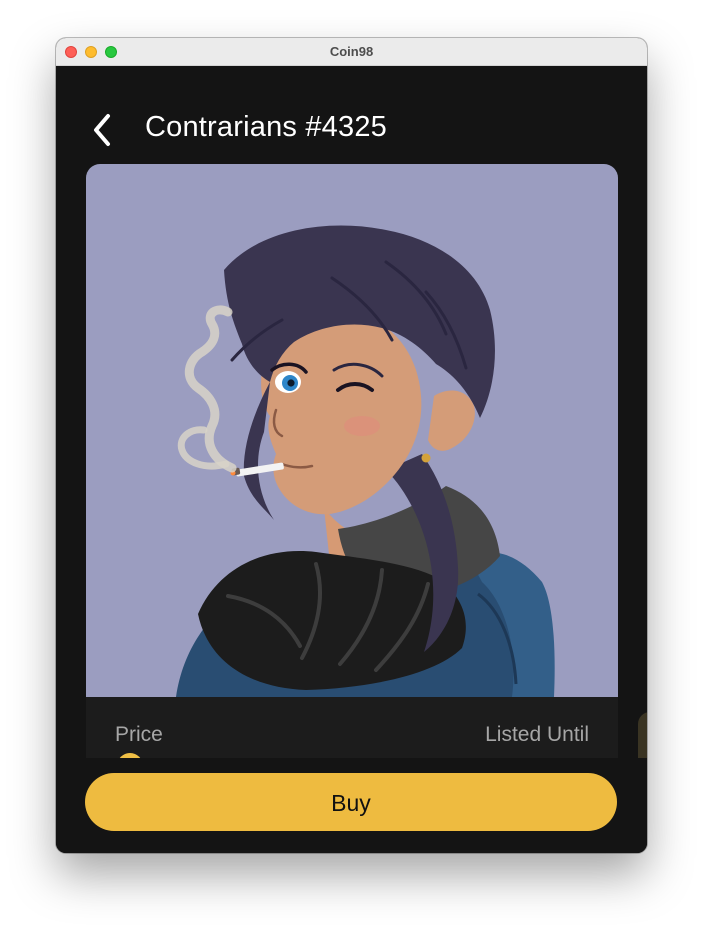 The width and height of the screenshot is (703, 928). Describe the element at coordinates (351, 802) in the screenshot. I see `buy-button: Buy` at that location.